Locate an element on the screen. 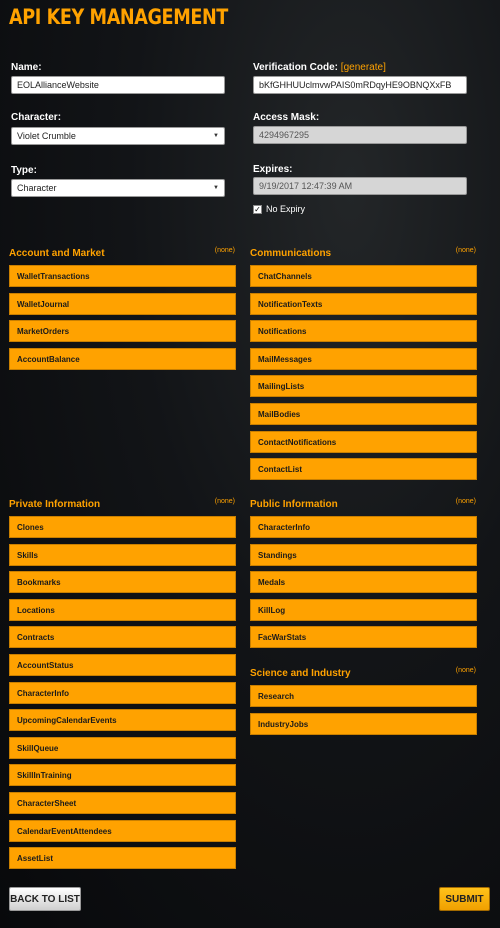  permission-item: WalletTransactions is located at coordinates (122, 276).